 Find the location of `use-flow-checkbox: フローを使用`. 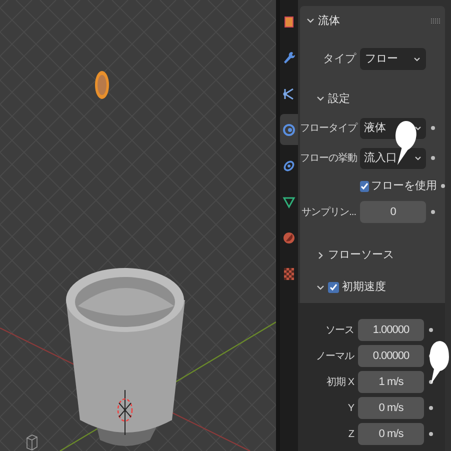

use-flow-checkbox: フローを使用 is located at coordinates (398, 186).